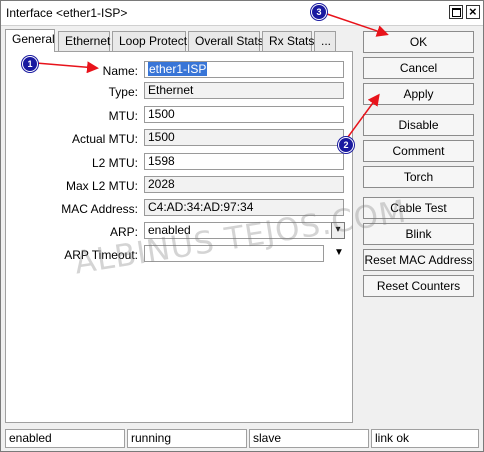 Image resolution: width=484 pixels, height=452 pixels. Describe the element at coordinates (30, 40) in the screenshot. I see `tab-general: General` at that location.